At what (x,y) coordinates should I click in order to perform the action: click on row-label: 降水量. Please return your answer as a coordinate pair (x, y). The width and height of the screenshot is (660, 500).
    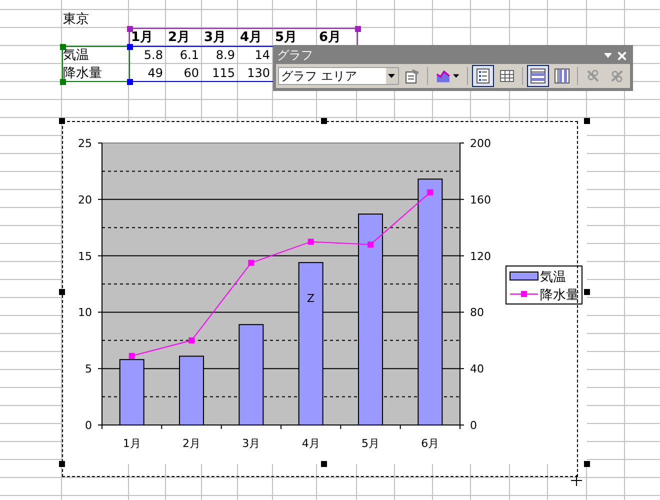
    Looking at the image, I should click on (82, 73).